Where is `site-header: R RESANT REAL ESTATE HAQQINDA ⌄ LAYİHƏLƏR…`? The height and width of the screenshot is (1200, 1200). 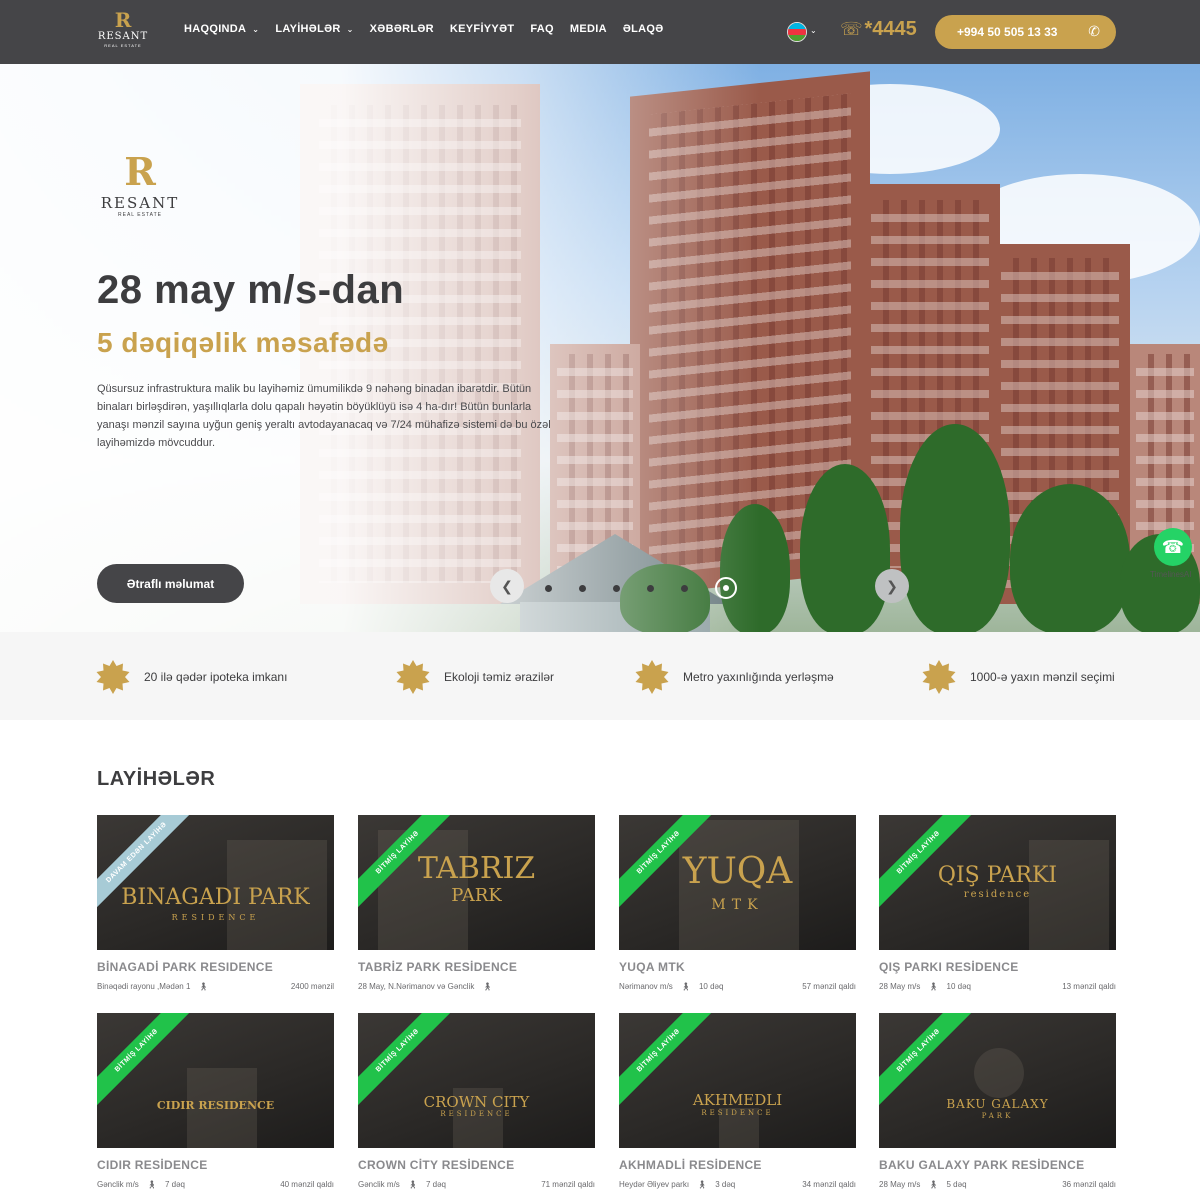 site-header: R RESANT REAL ESTATE HAQQINDA ⌄ LAYİHƏLƏR… is located at coordinates (600, 32).